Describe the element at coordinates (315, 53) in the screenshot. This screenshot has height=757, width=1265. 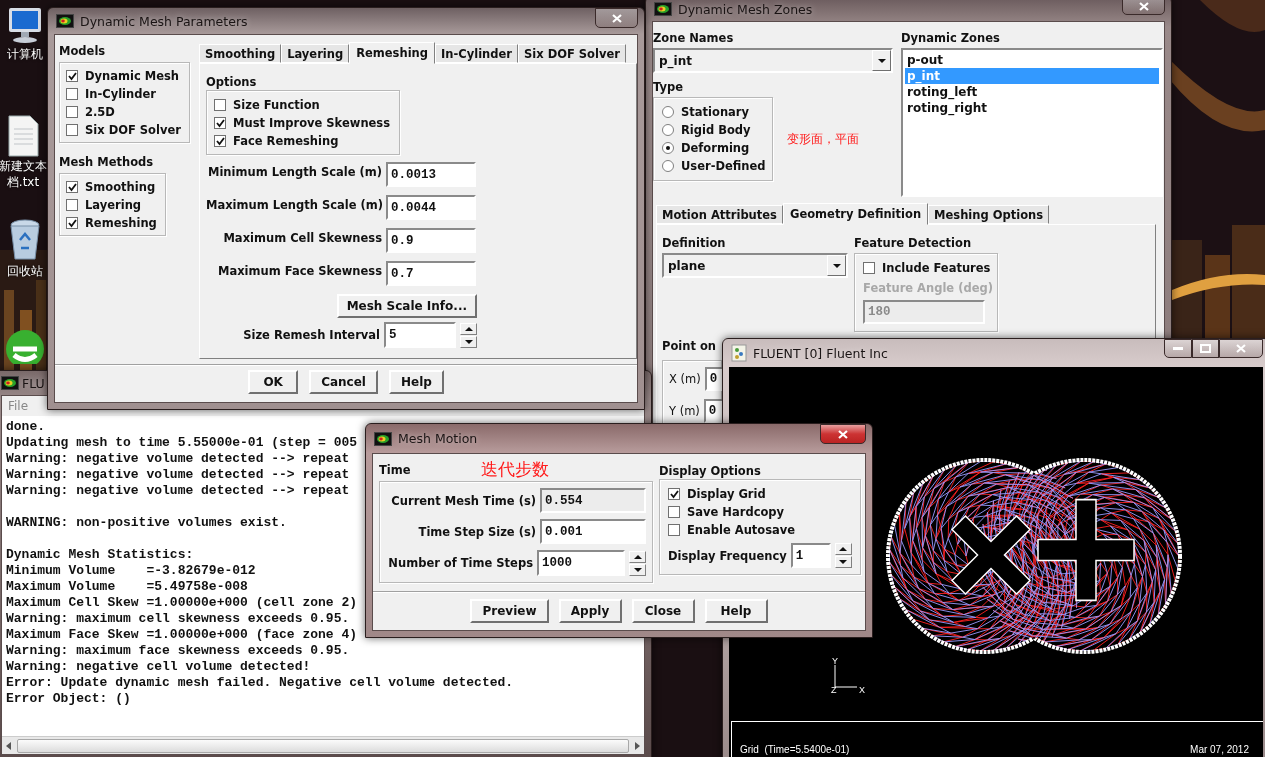
I see `tab: Layering` at that location.